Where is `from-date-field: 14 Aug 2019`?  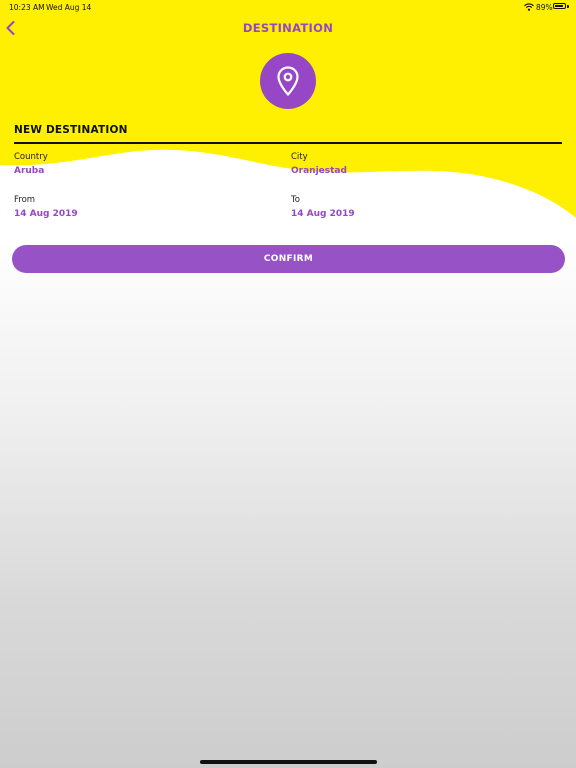
from-date-field: 14 Aug 2019 is located at coordinates (46, 214).